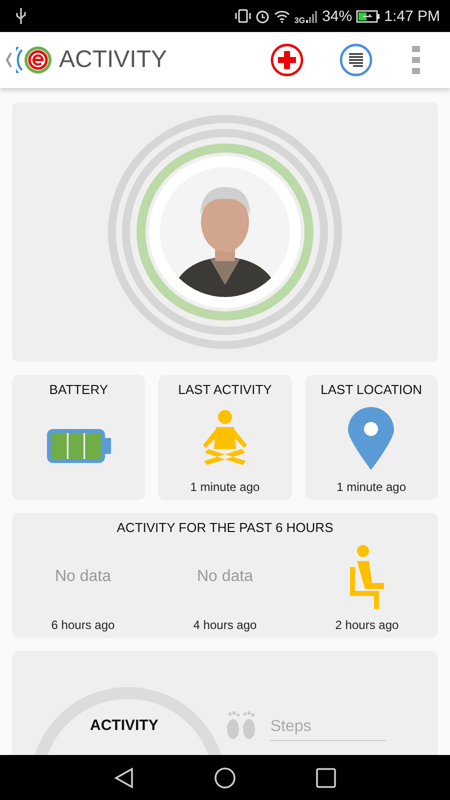  What do you see at coordinates (328, 727) in the screenshot?
I see `steps-field: Steps` at bounding box center [328, 727].